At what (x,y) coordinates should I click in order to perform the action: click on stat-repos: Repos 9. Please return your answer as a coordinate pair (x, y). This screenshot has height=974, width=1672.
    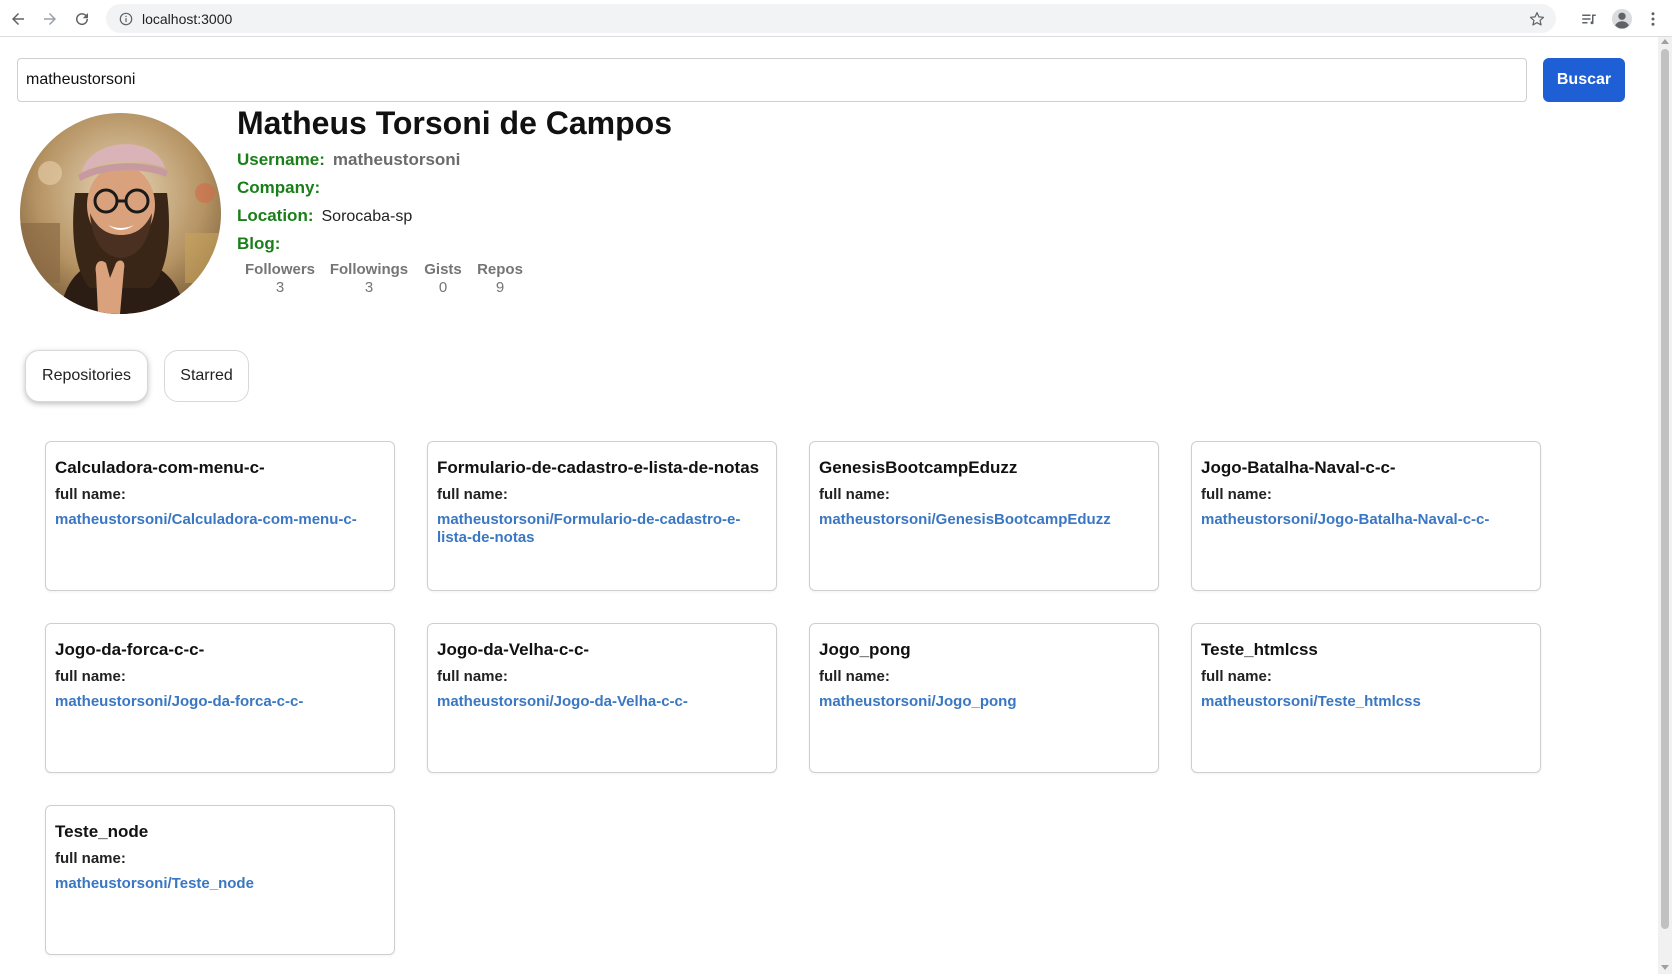
    Looking at the image, I should click on (500, 278).